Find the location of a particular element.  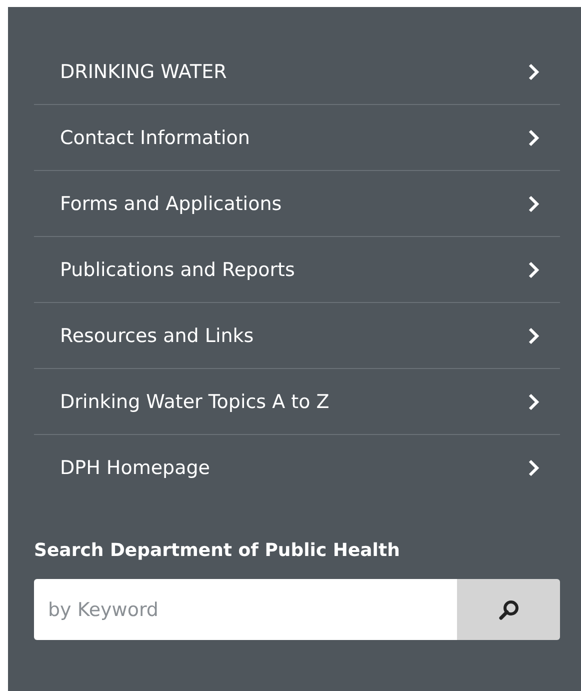

nav-link: Resources and Links is located at coordinates (297, 336).